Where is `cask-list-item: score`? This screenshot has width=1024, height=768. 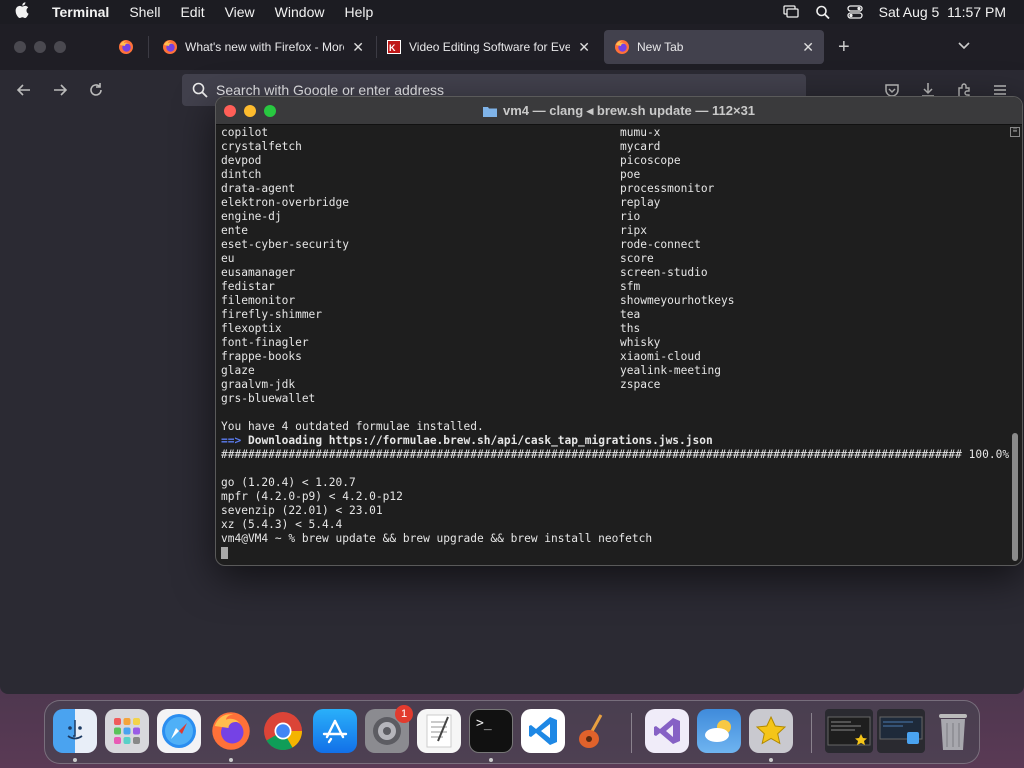
cask-list-item: score is located at coordinates (637, 258).